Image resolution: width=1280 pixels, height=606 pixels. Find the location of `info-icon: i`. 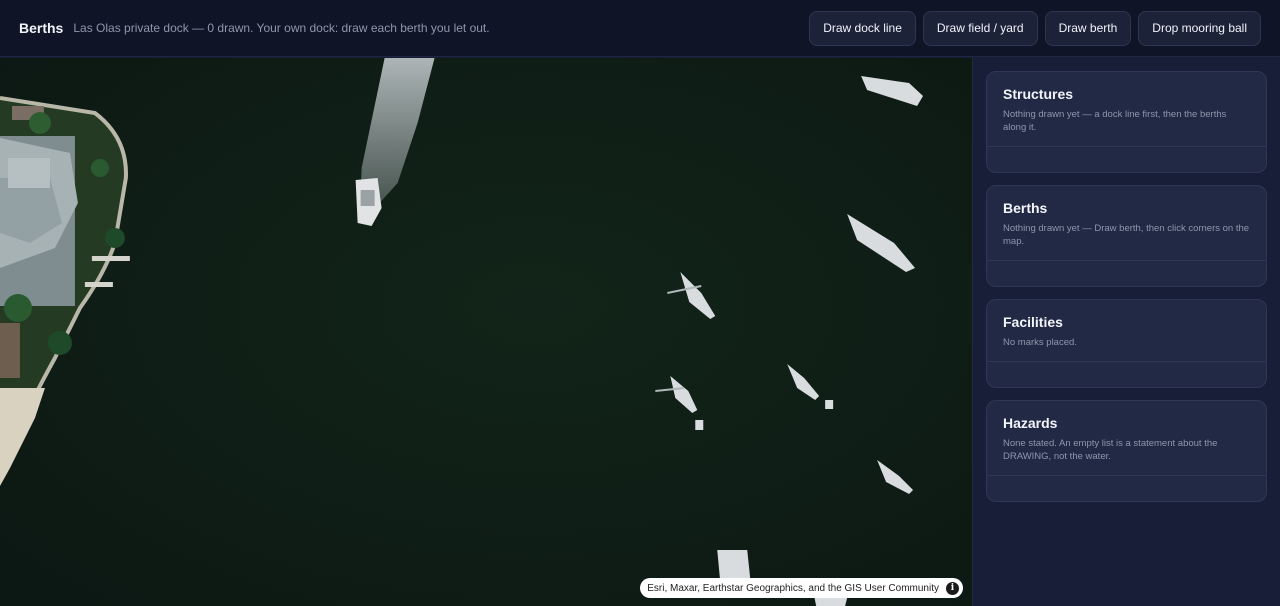

info-icon: i is located at coordinates (952, 588).